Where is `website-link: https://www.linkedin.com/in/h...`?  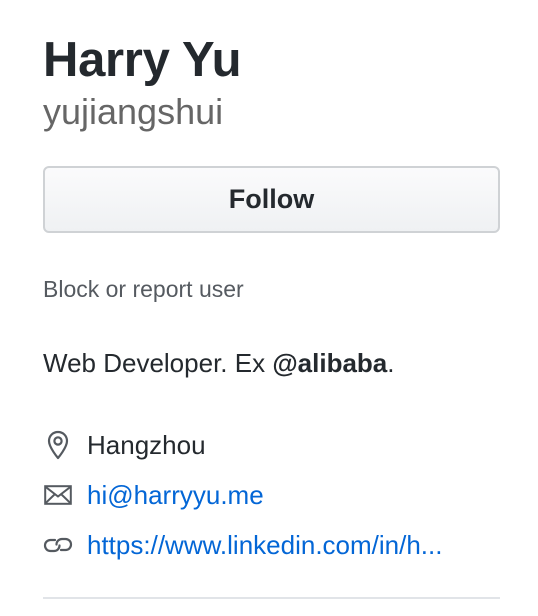 website-link: https://www.linkedin.com/in/h... is located at coordinates (264, 545).